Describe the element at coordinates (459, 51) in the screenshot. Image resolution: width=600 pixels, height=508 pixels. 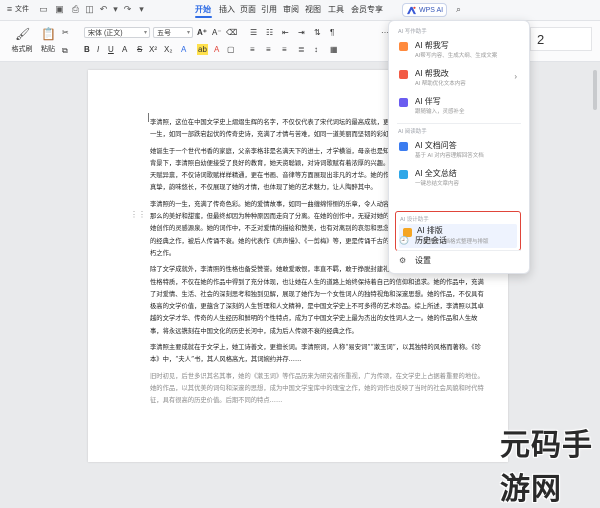
I see `ai-write-item: AI 帮我写 AI帮写内容、生成大纲、生成文案` at that location.